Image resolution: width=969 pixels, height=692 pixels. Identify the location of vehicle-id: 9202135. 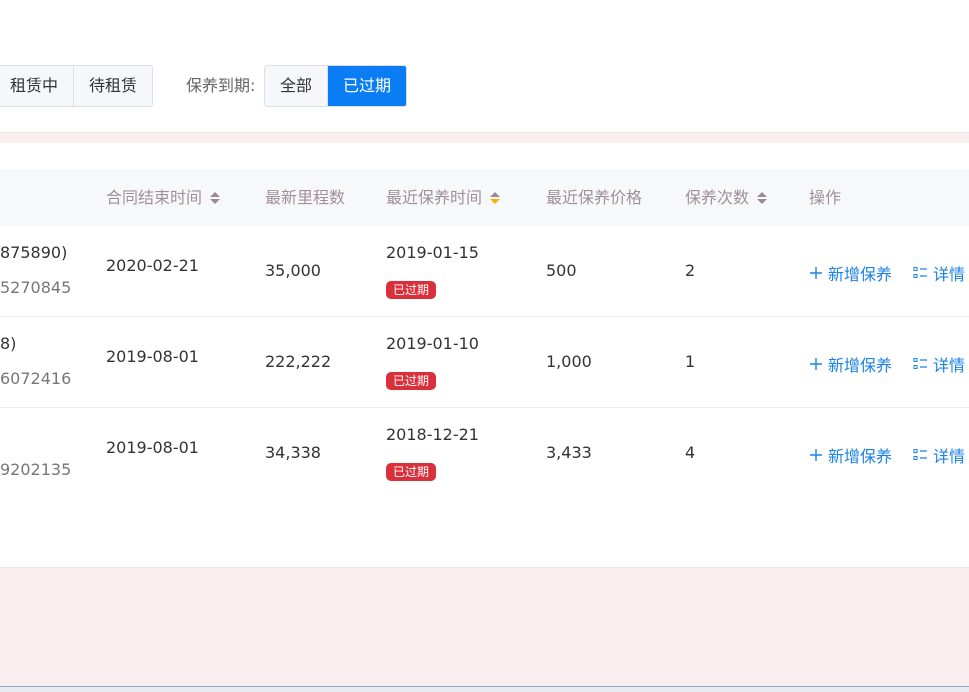
(36, 469).